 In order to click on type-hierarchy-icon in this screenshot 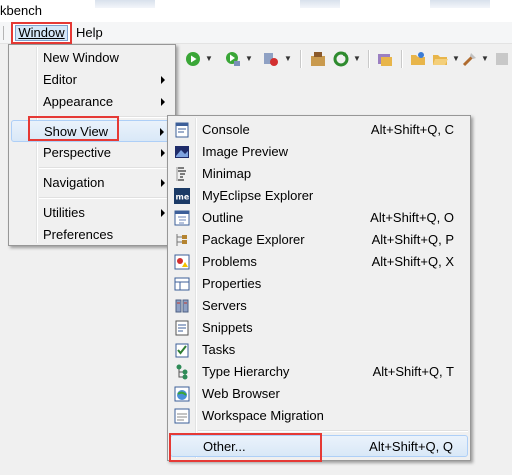, I will do `click(182, 372)`.